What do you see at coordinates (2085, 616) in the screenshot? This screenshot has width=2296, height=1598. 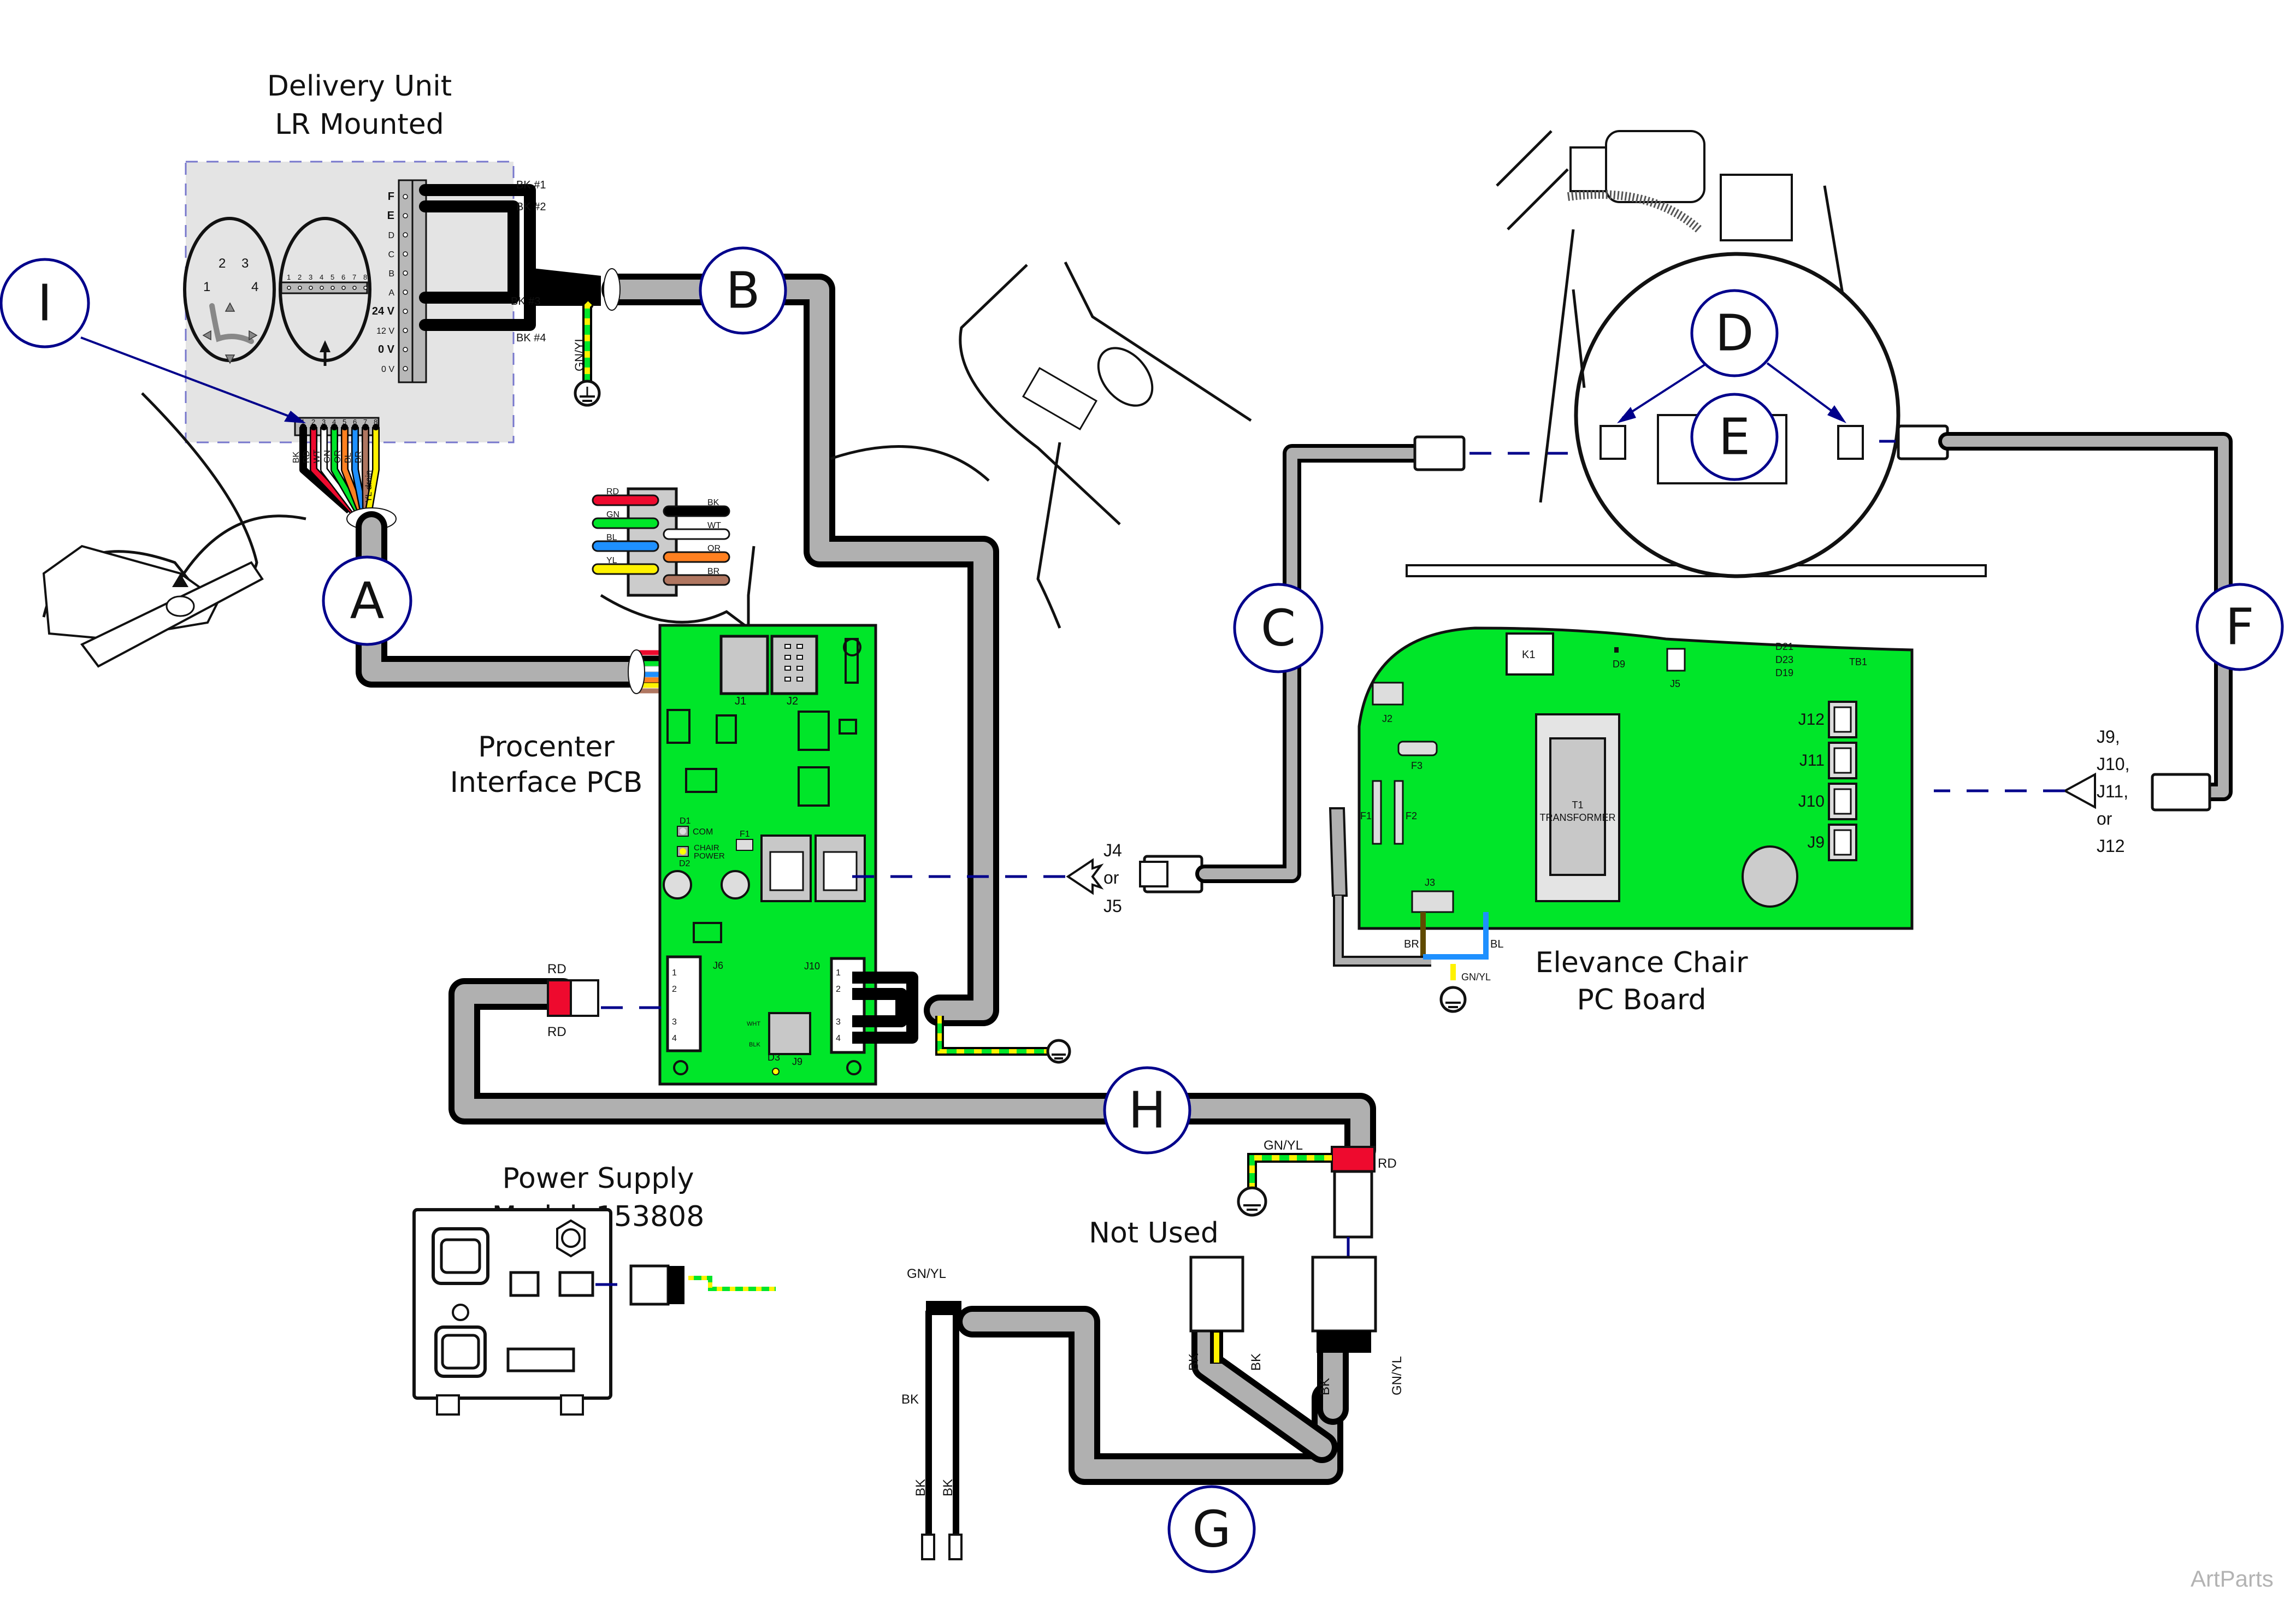 I see `cable-f` at bounding box center [2085, 616].